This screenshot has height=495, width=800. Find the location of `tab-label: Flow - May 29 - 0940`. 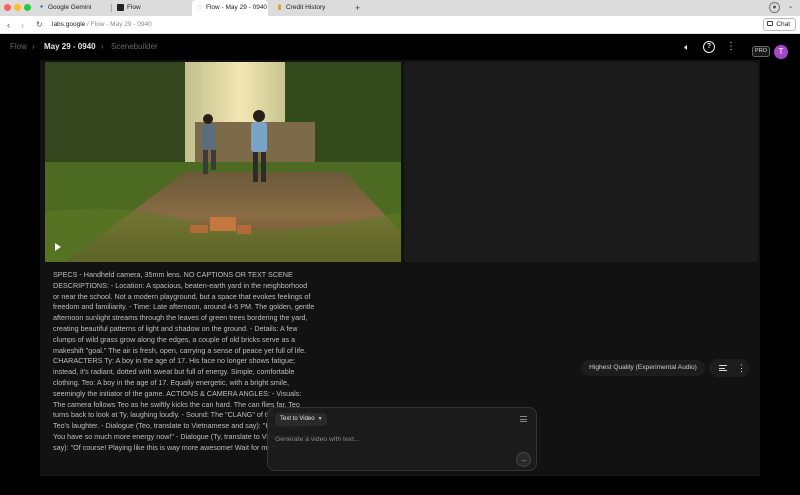

tab-label: Flow - May 29 - 0940 is located at coordinates (237, 7).